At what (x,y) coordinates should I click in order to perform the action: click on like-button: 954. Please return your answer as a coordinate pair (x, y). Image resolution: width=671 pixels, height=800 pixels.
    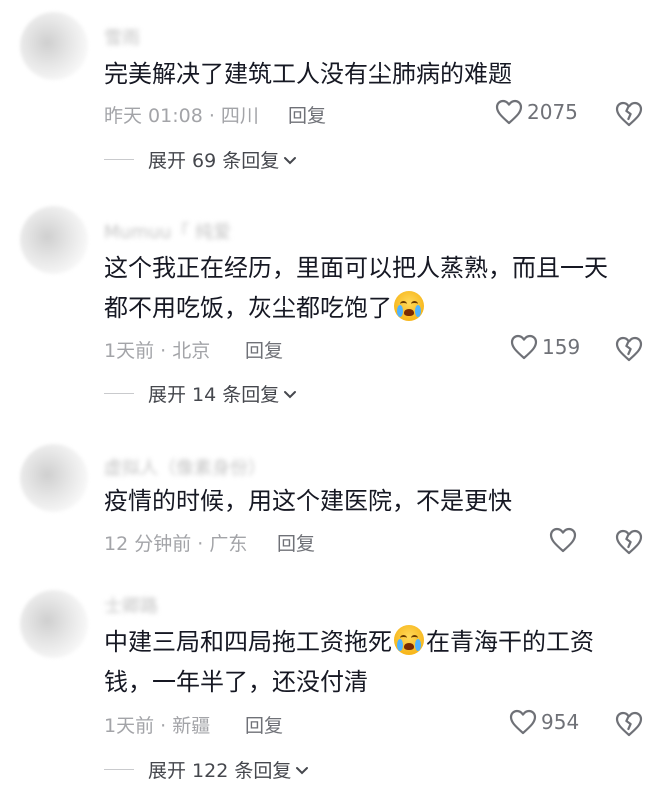
    Looking at the image, I should click on (544, 722).